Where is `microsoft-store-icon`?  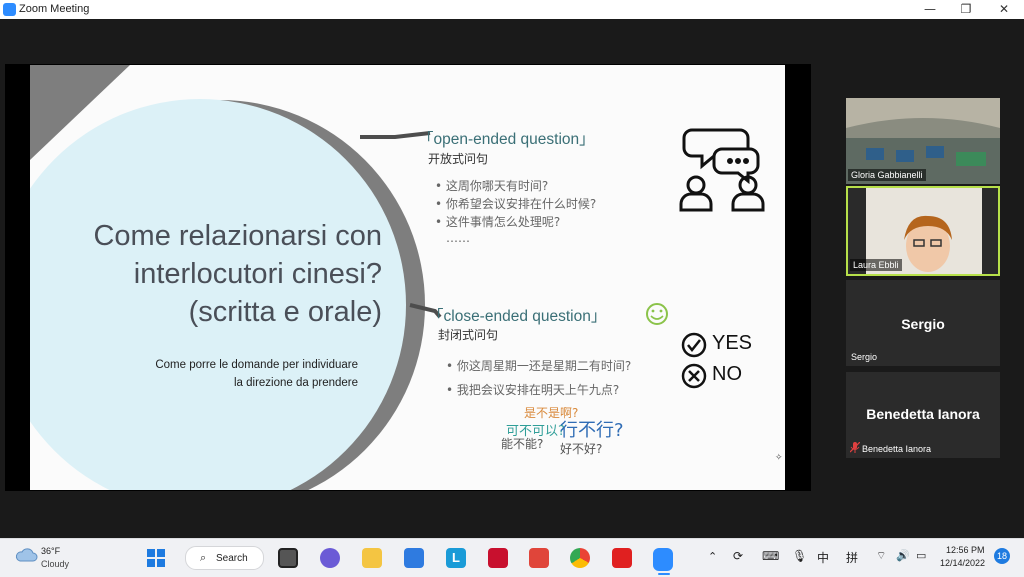
microsoft-store-icon is located at coordinates (414, 558).